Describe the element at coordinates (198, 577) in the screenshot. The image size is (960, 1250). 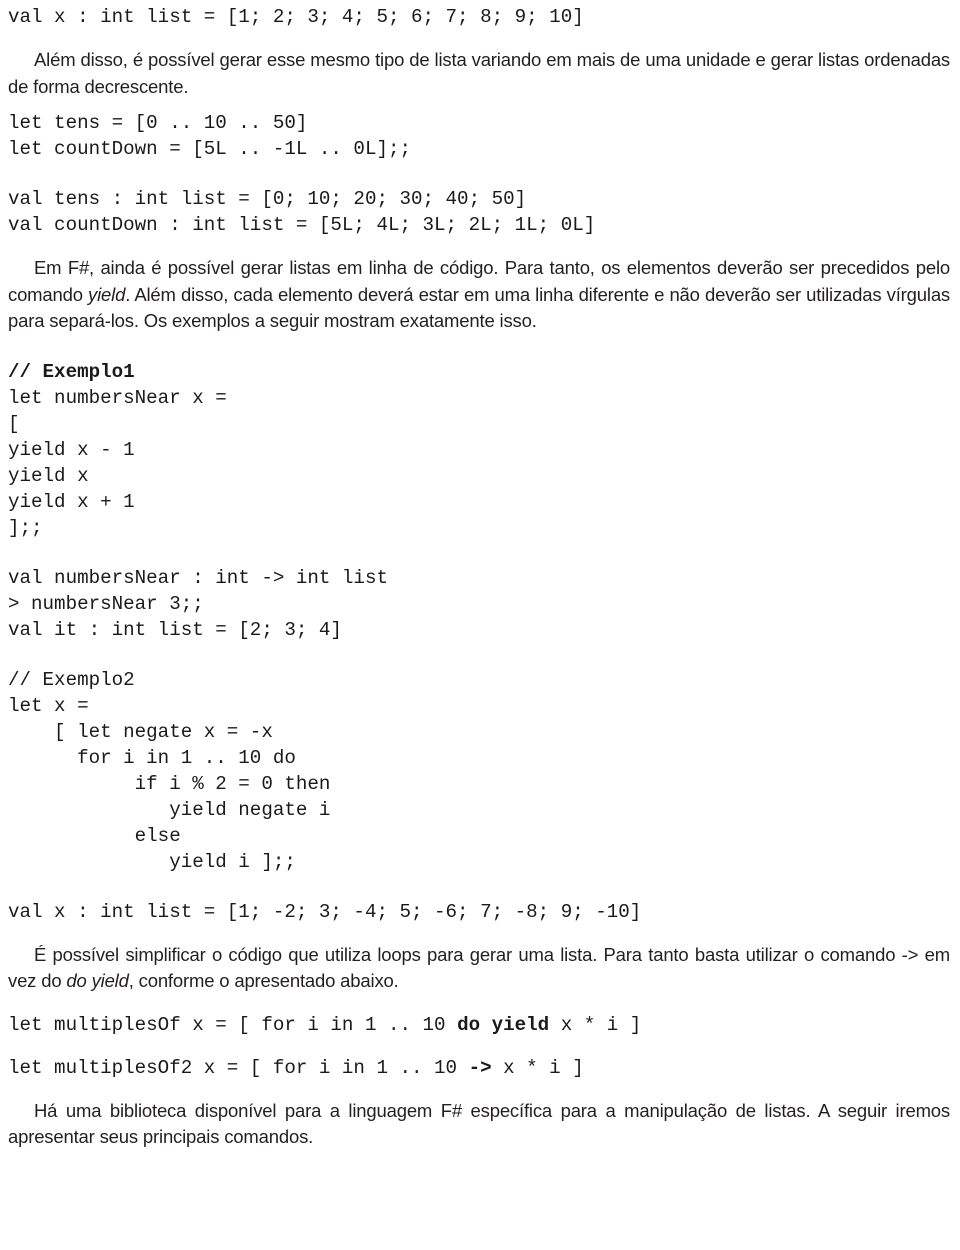
I see `code-exemplo1-output-0: val numbersNear : int -> int list` at that location.